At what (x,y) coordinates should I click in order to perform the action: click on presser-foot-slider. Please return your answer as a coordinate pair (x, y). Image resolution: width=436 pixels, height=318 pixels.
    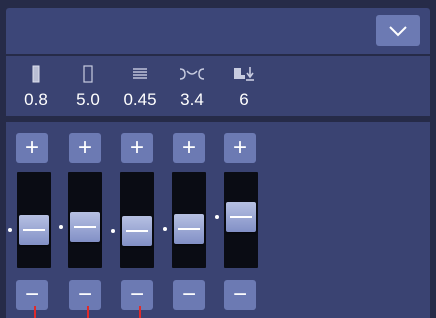
    Looking at the image, I should click on (241, 220).